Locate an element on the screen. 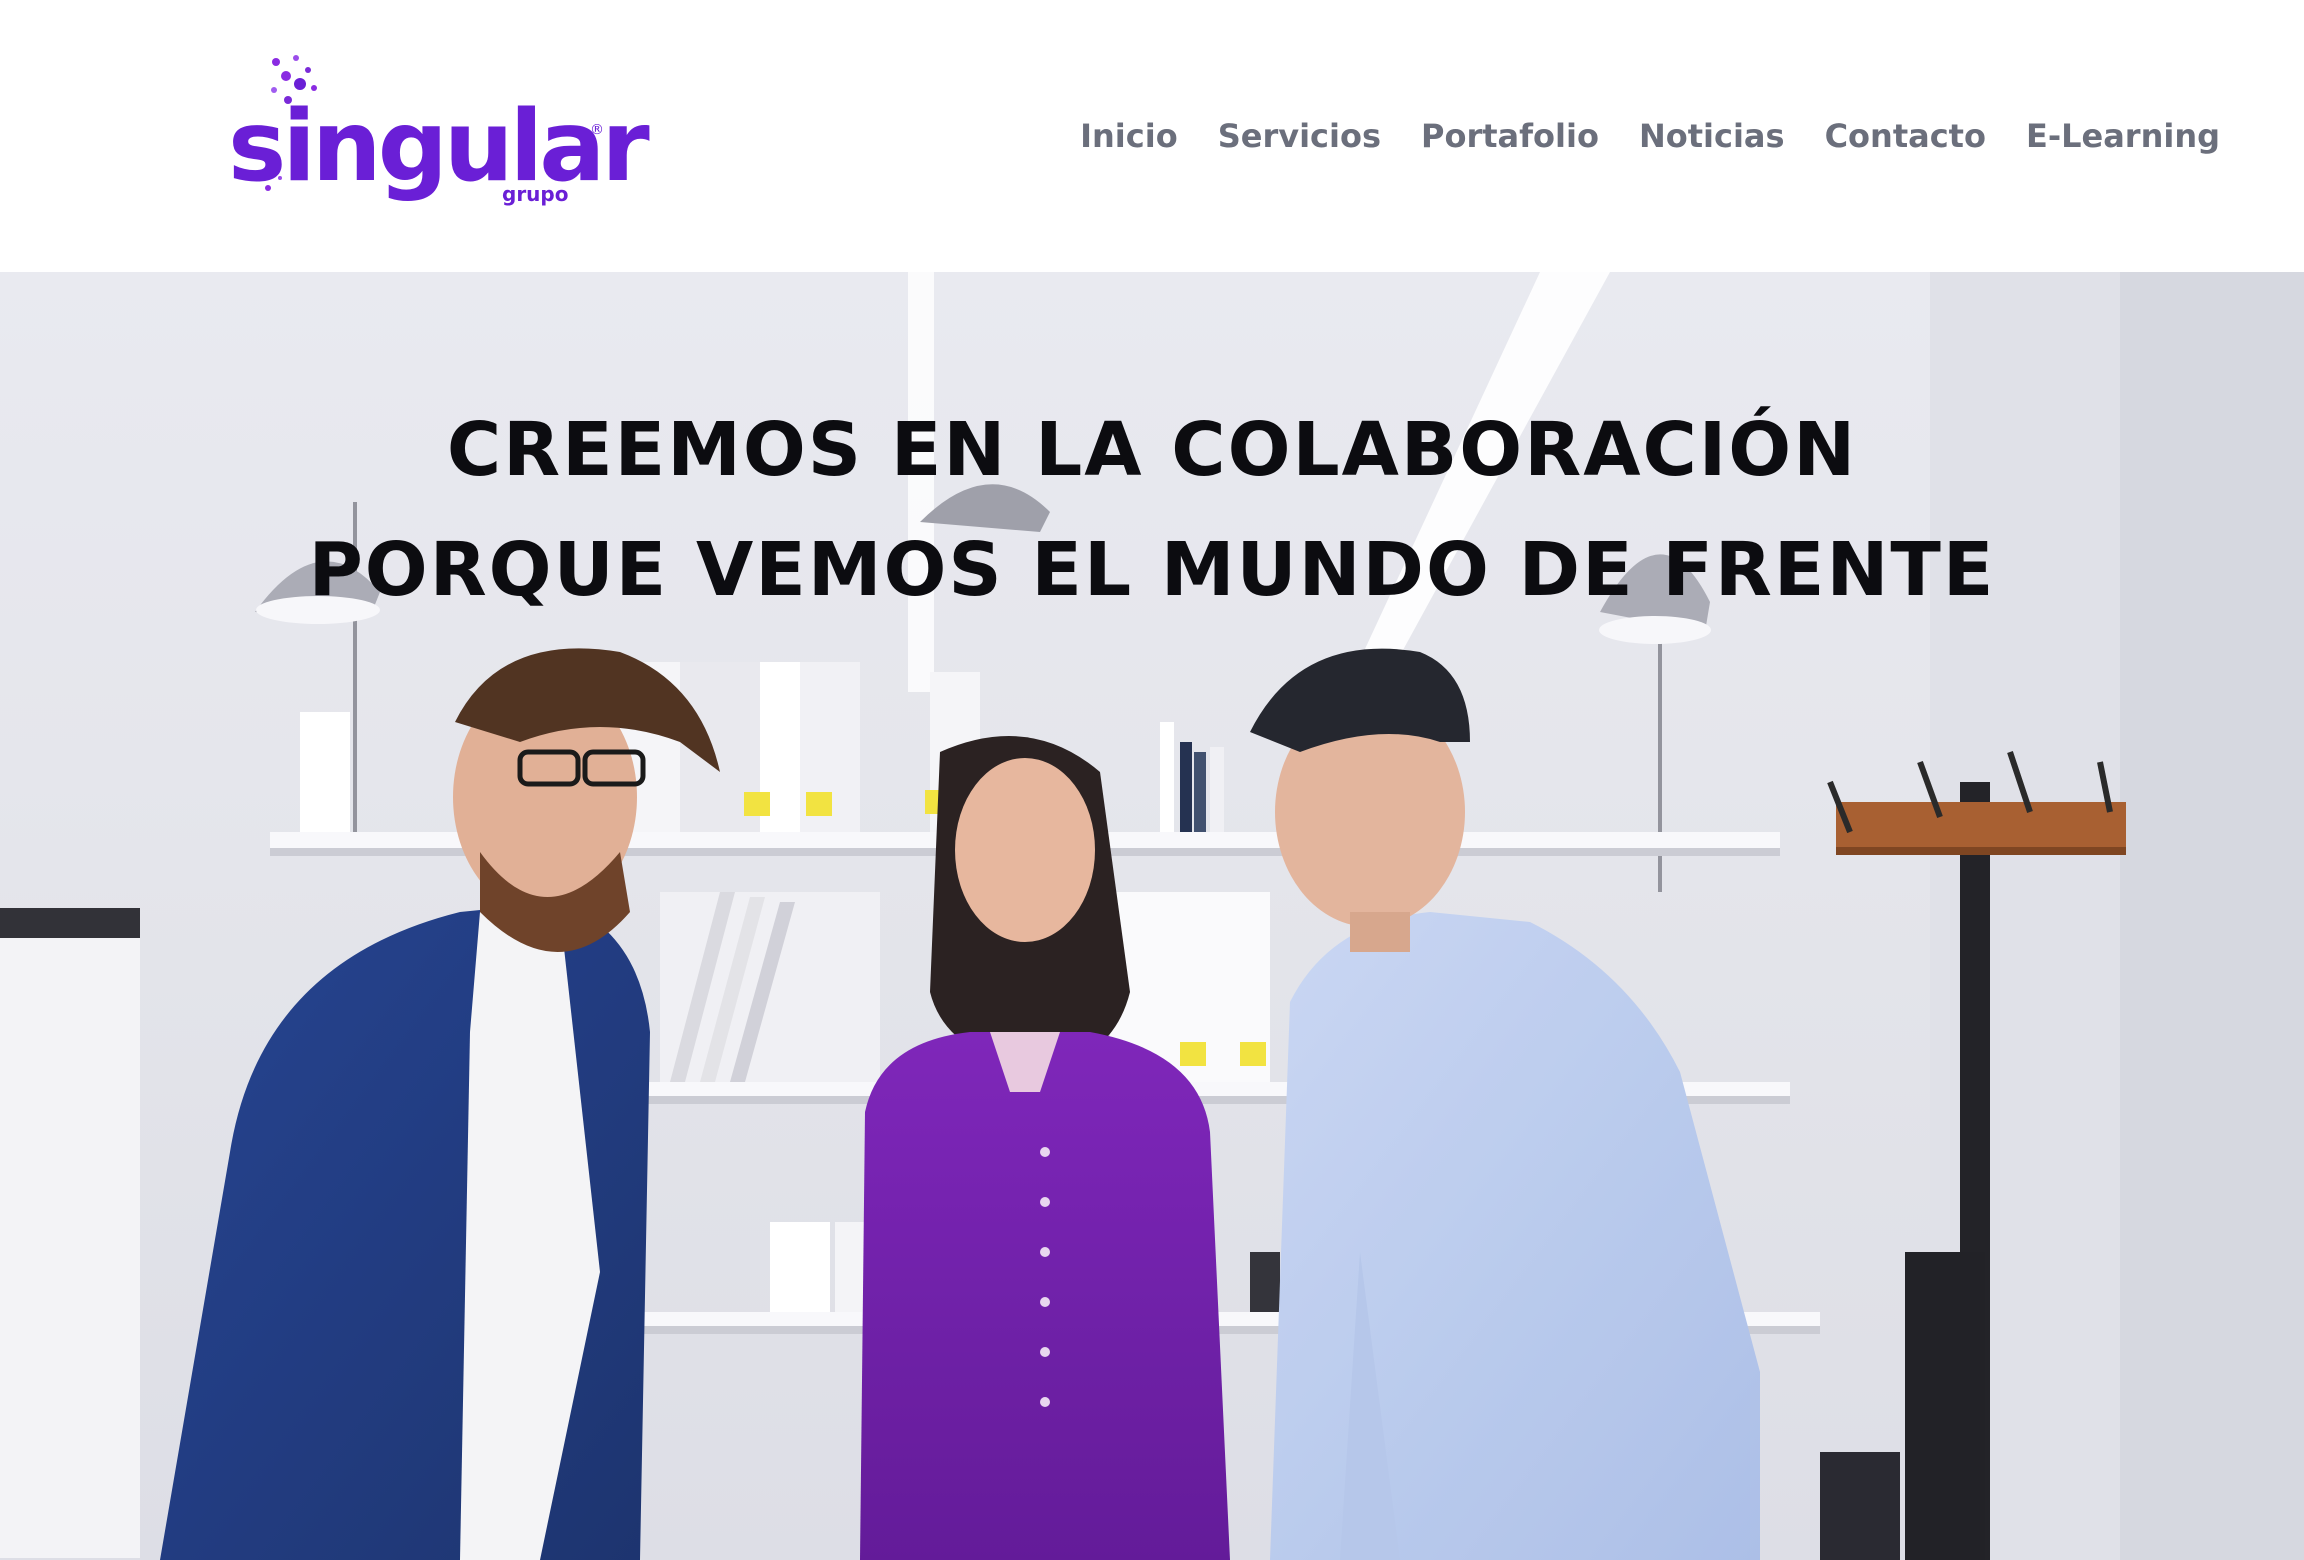 The image size is (2304, 1560). nav-item-e-learning: E-Learning is located at coordinates (2123, 136).